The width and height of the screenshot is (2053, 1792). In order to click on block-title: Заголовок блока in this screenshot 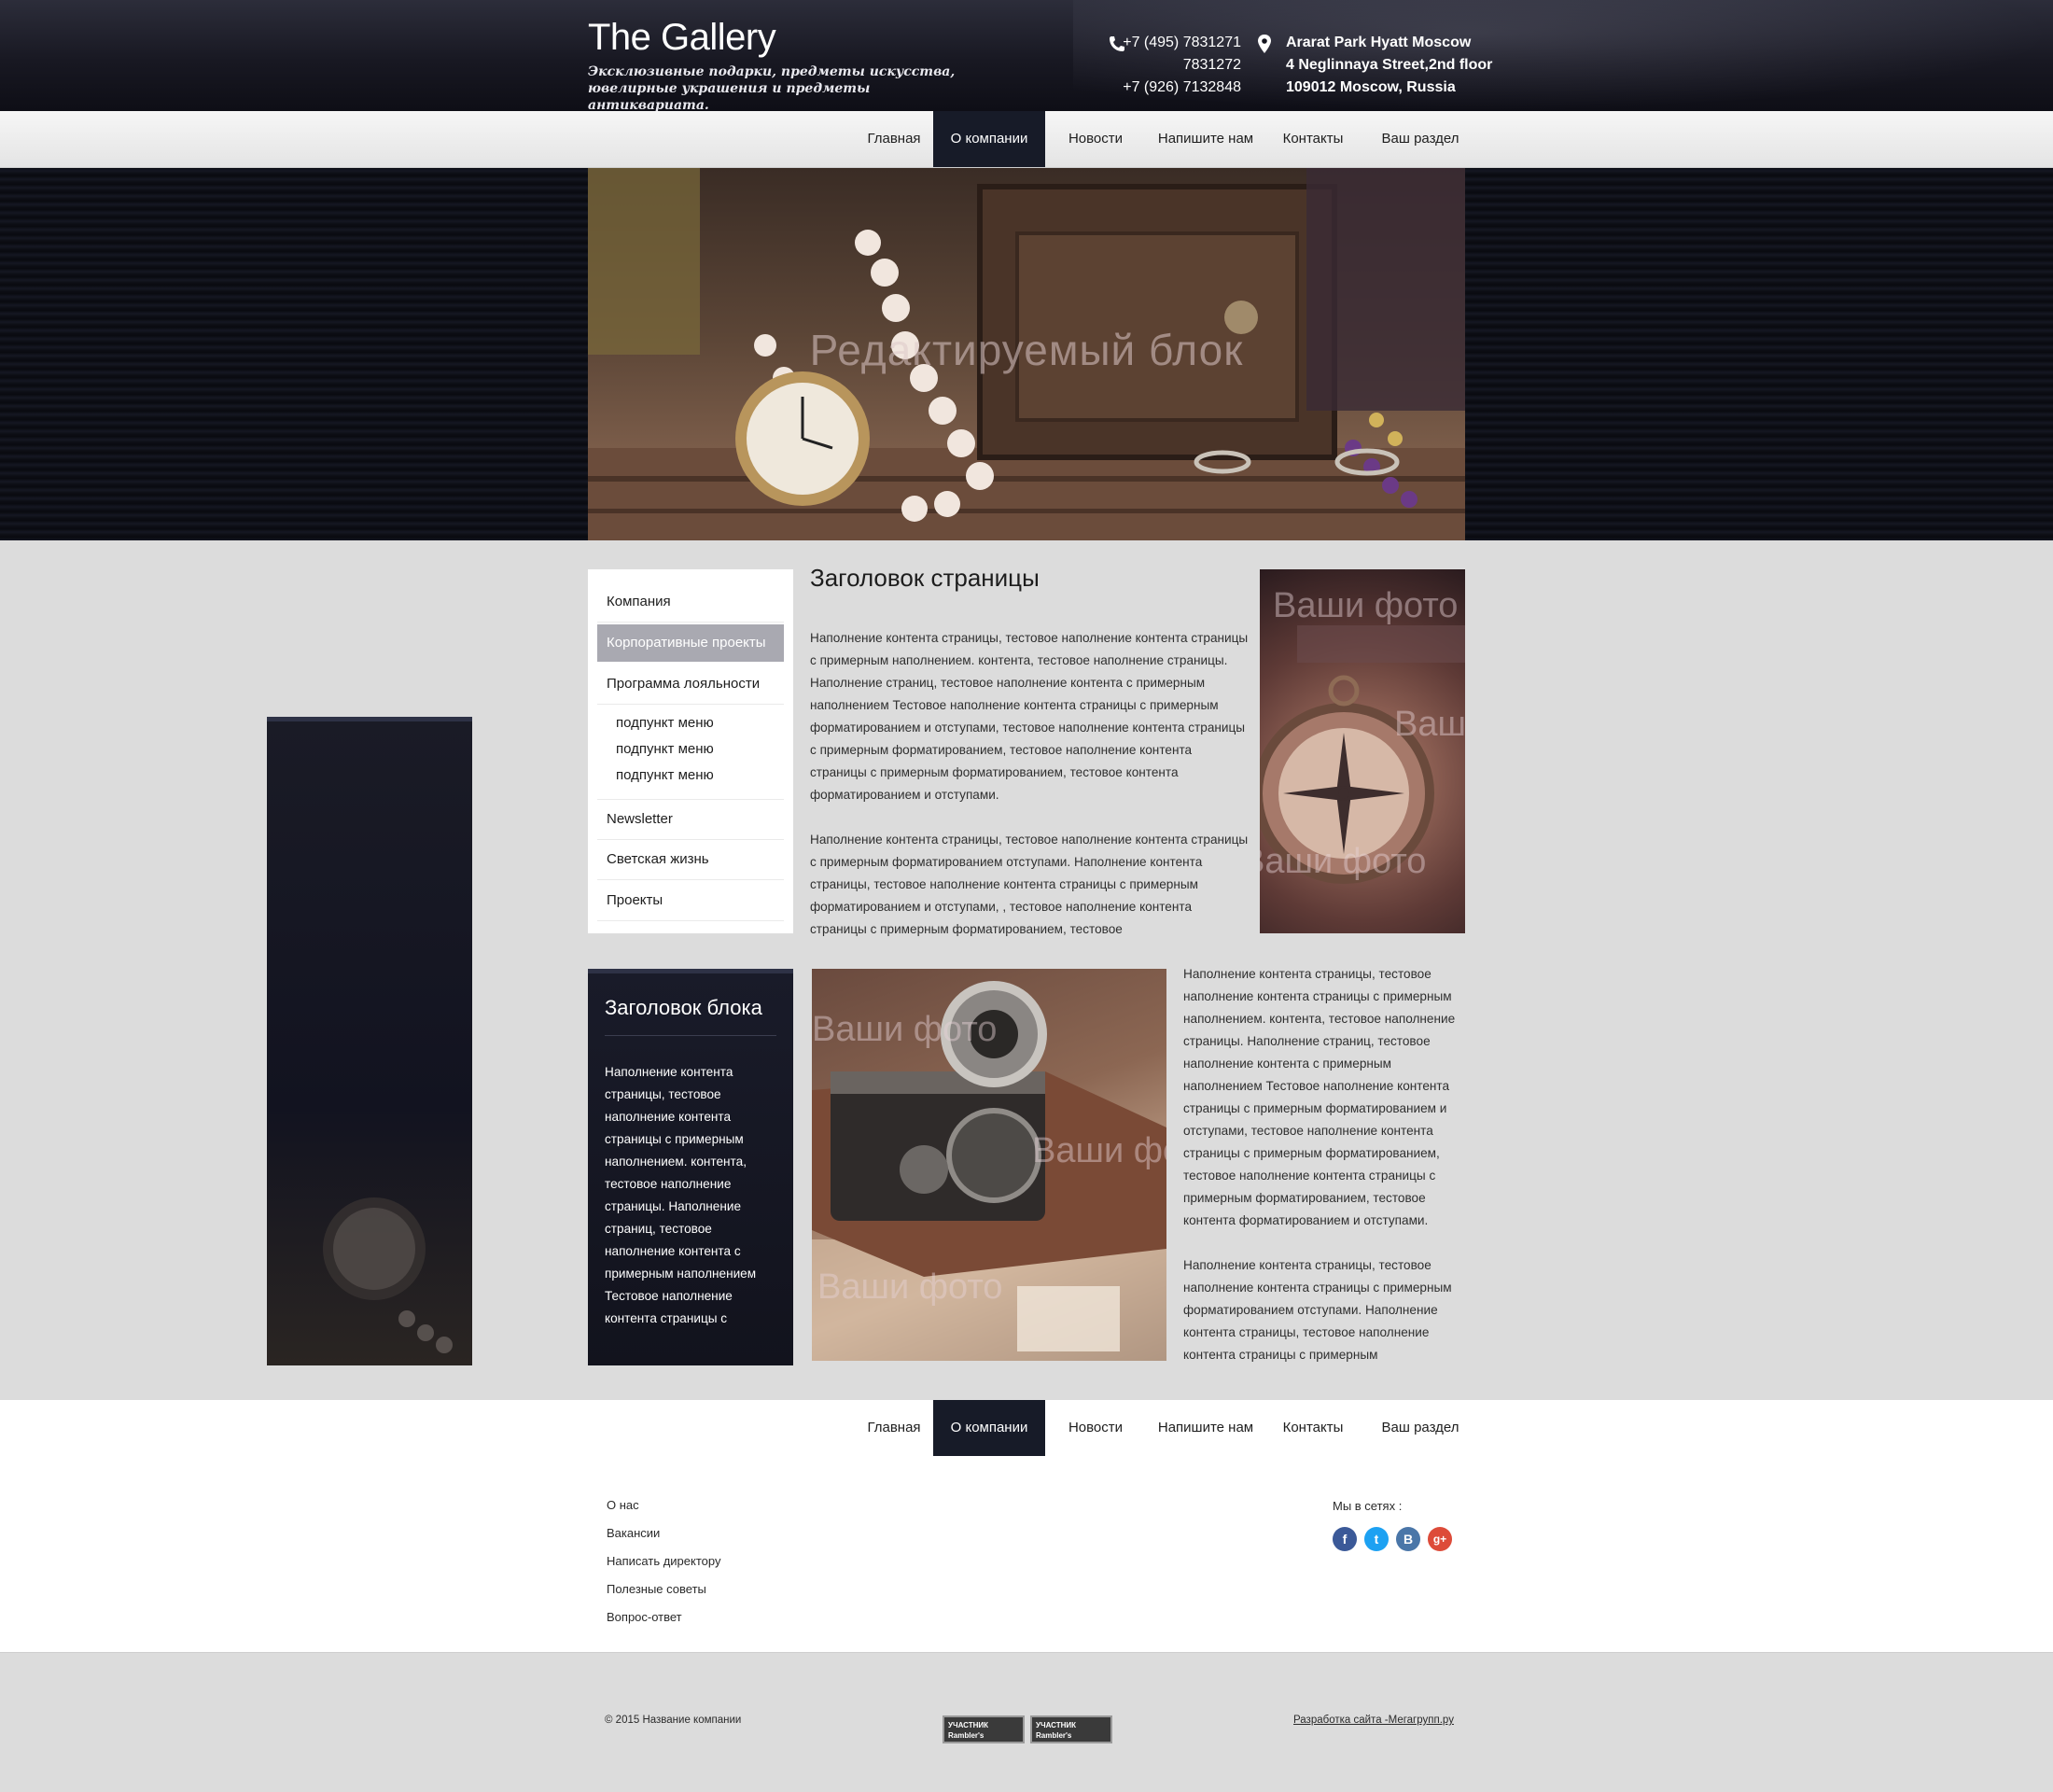, I will do `click(683, 1008)`.